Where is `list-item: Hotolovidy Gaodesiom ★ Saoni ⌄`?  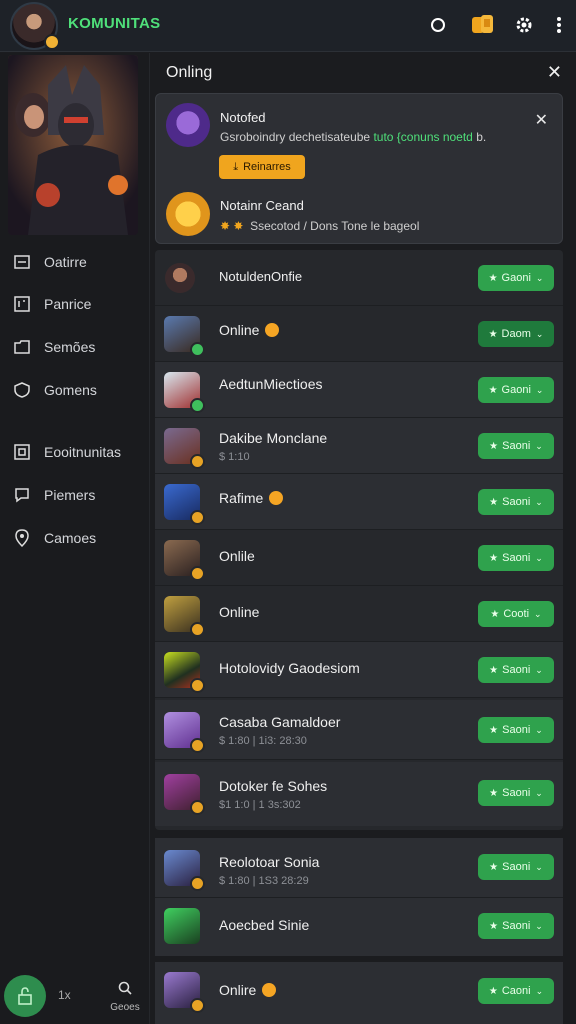 list-item: Hotolovidy Gaodesiom ★ Saoni ⌄ is located at coordinates (359, 670).